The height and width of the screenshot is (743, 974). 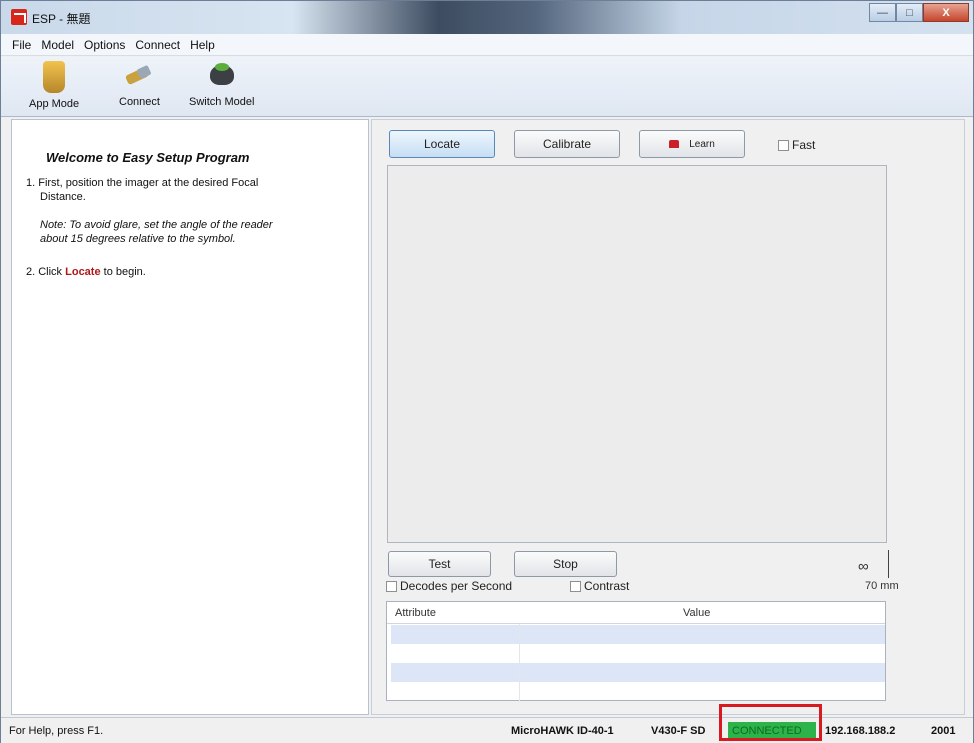 What do you see at coordinates (565, 564) in the screenshot?
I see `stop-button: Stop` at bounding box center [565, 564].